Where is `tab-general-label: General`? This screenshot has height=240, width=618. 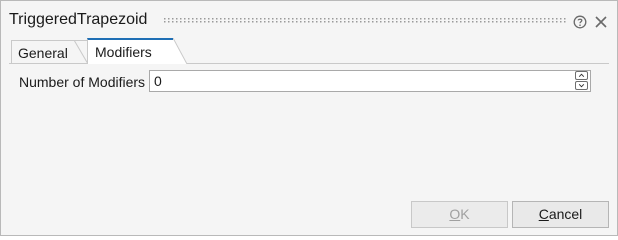
tab-general-label: General is located at coordinates (43, 53).